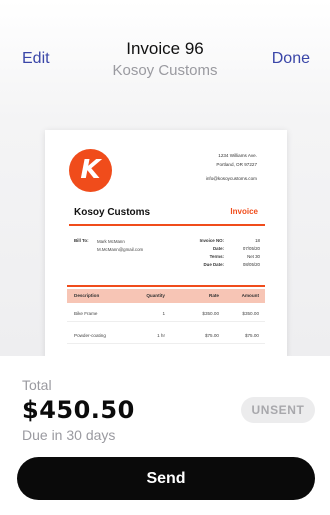 Image resolution: width=330 pixels, height=515 pixels. I want to click on meta-value: 18, so click(257, 240).